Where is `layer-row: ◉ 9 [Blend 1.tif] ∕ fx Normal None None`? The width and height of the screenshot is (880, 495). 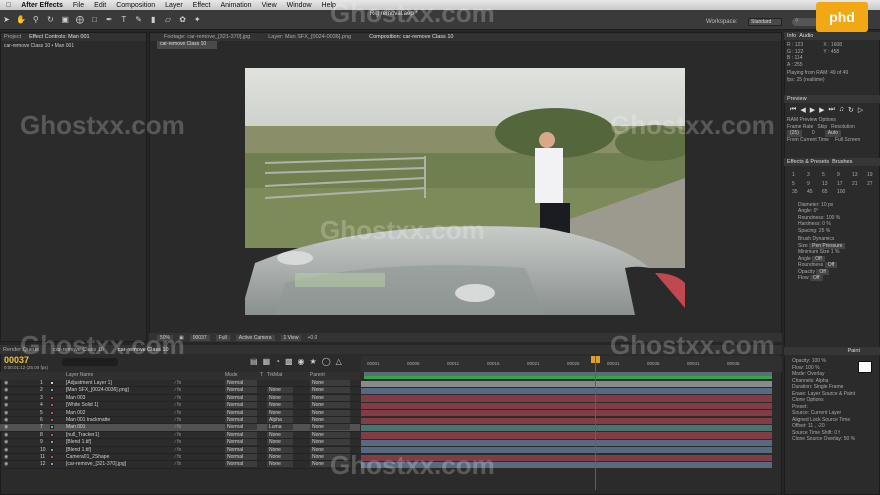
layer-row: ◉ 9 [Blend 1.tif] ∕ fx Normal None None is located at coordinates (180, 443).